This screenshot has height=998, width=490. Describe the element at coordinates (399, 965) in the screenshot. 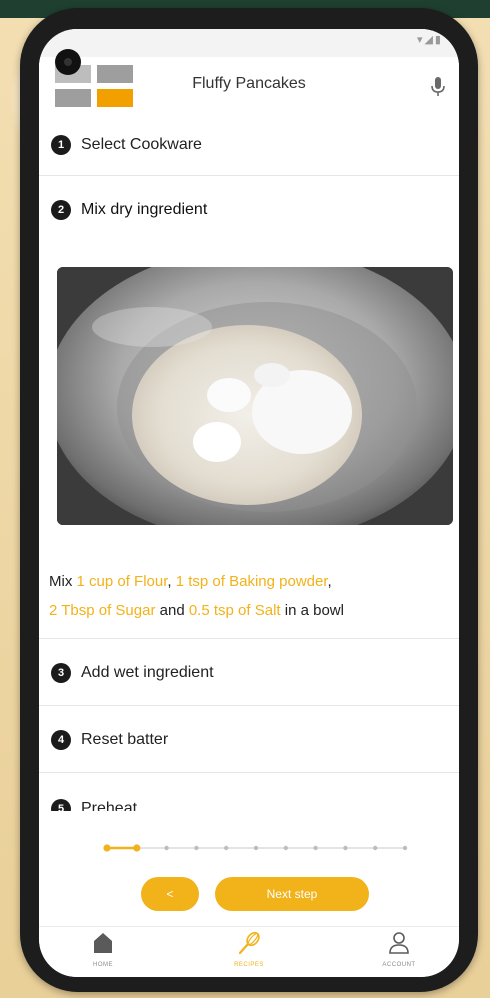

I see `nav-label: ACCOUNT` at that location.